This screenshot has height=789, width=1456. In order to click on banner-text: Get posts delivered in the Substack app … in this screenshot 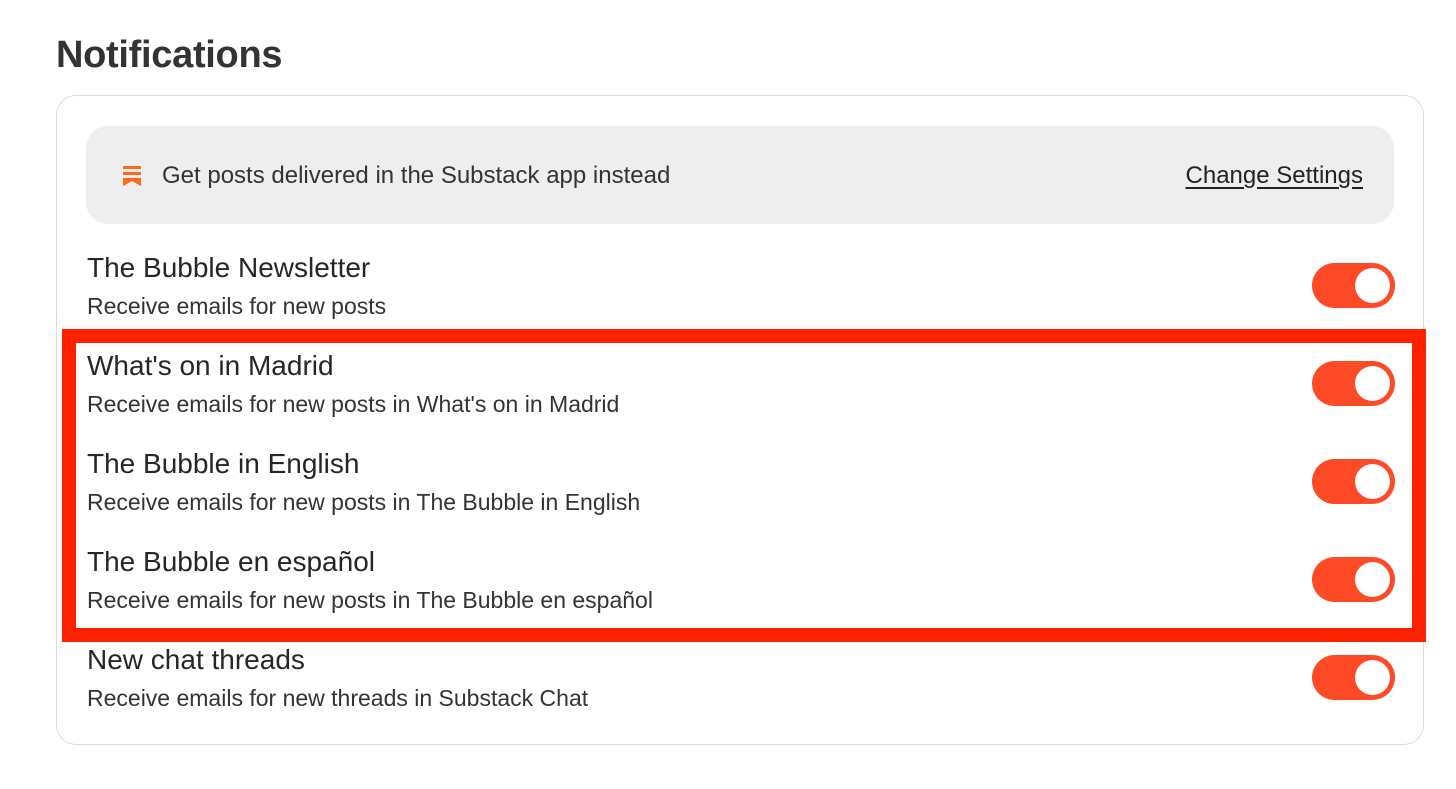, I will do `click(416, 175)`.